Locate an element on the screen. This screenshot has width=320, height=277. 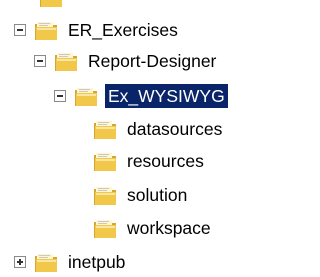
tree-node-solution: solution is located at coordinates (141, 195).